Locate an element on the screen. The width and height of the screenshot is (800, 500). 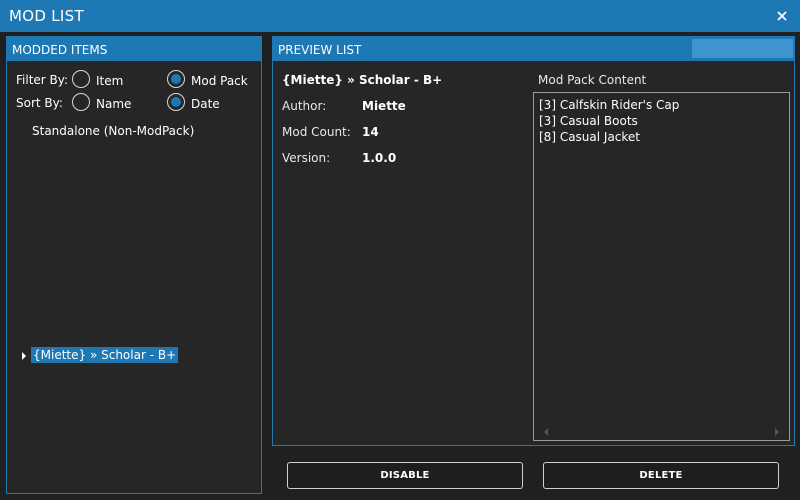
sort-date-radio is located at coordinates (176, 102).